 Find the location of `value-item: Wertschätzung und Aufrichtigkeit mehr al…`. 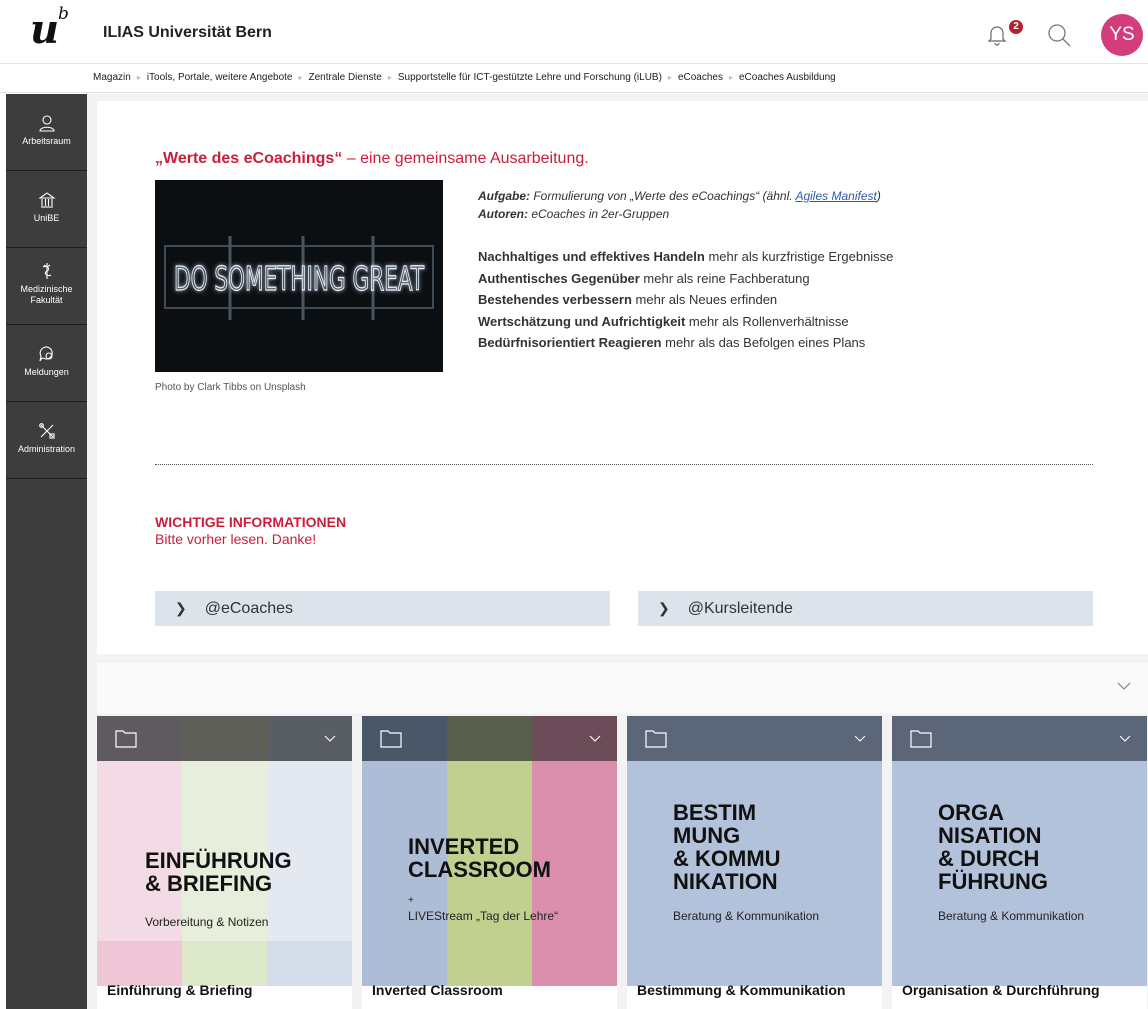

value-item: Wertschätzung und Aufrichtigkeit mehr al… is located at coordinates (685, 322).